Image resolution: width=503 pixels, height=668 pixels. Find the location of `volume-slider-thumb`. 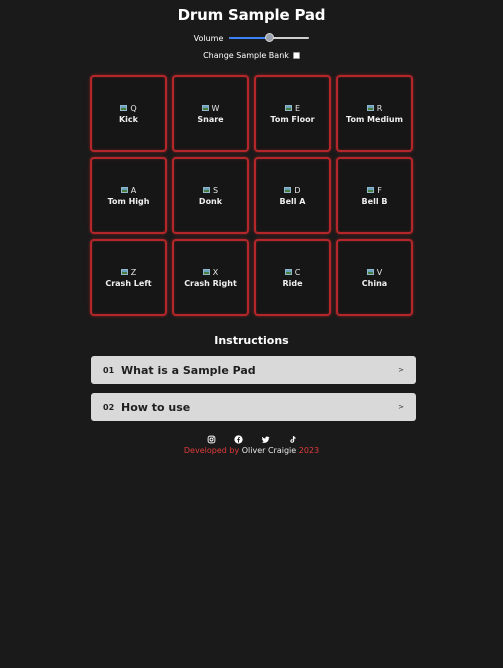

volume-slider-thumb is located at coordinates (269, 37).